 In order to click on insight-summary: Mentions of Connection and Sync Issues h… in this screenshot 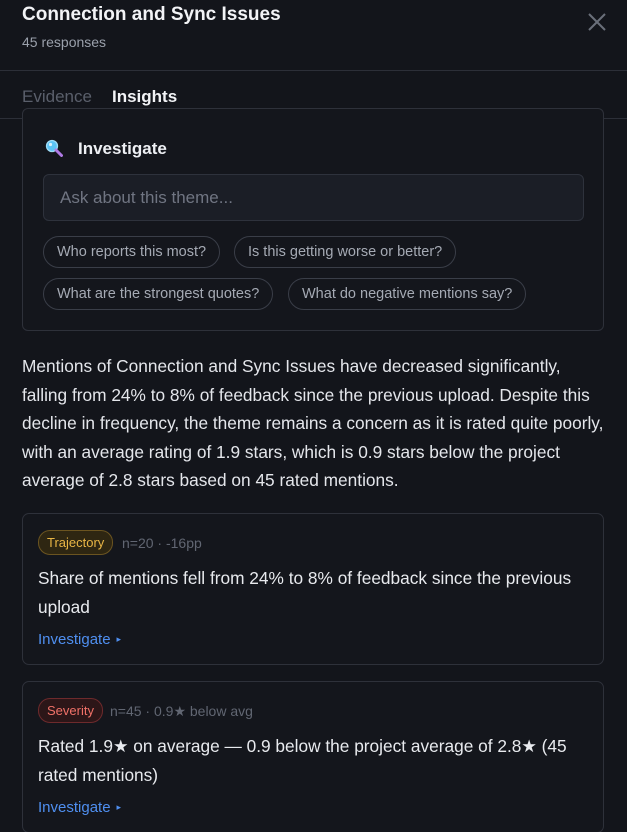, I will do `click(313, 423)`.